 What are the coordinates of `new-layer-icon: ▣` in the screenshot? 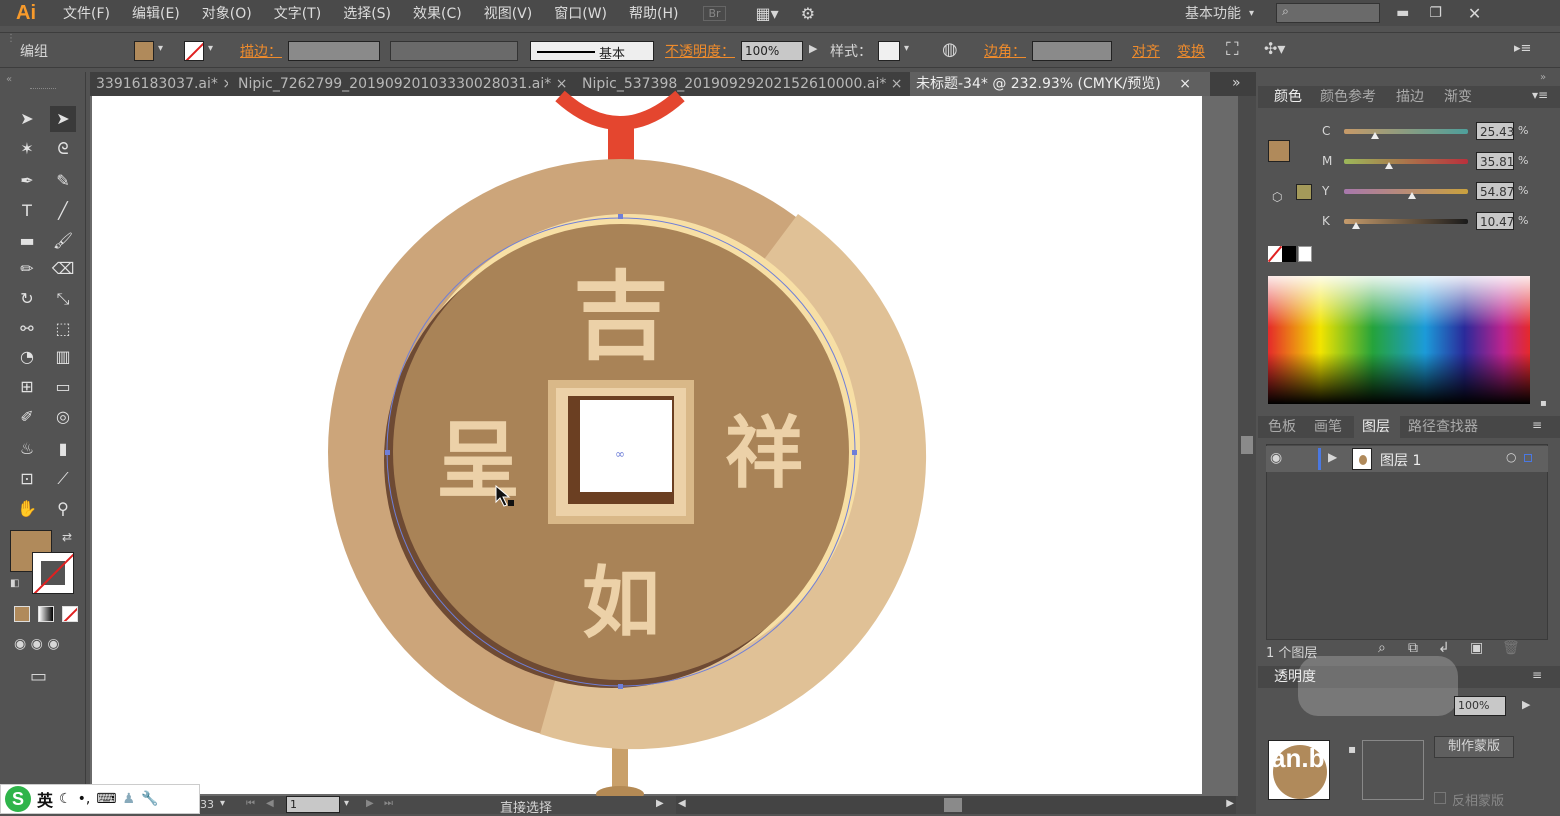 It's located at (1476, 648).